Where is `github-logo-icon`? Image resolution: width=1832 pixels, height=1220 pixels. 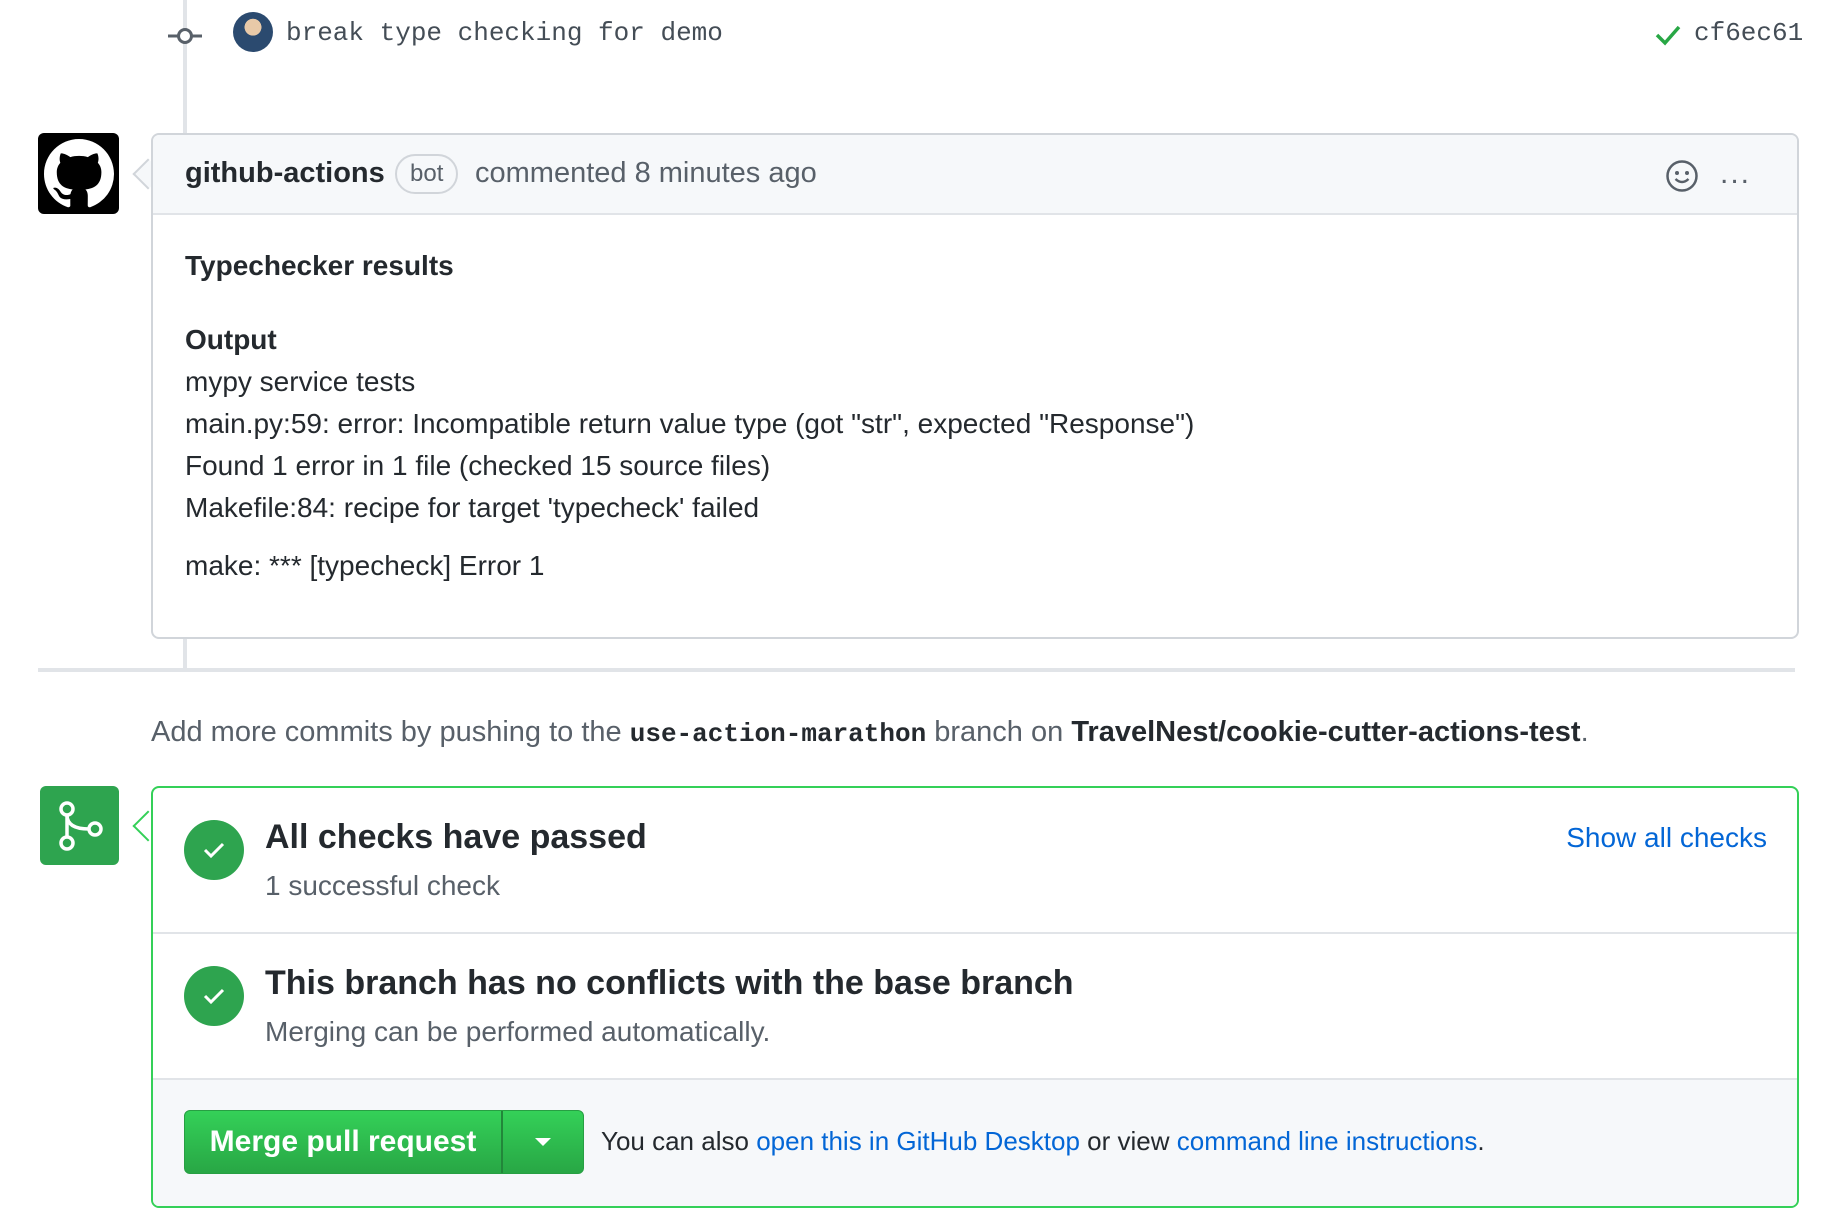
github-logo-icon is located at coordinates (78, 172).